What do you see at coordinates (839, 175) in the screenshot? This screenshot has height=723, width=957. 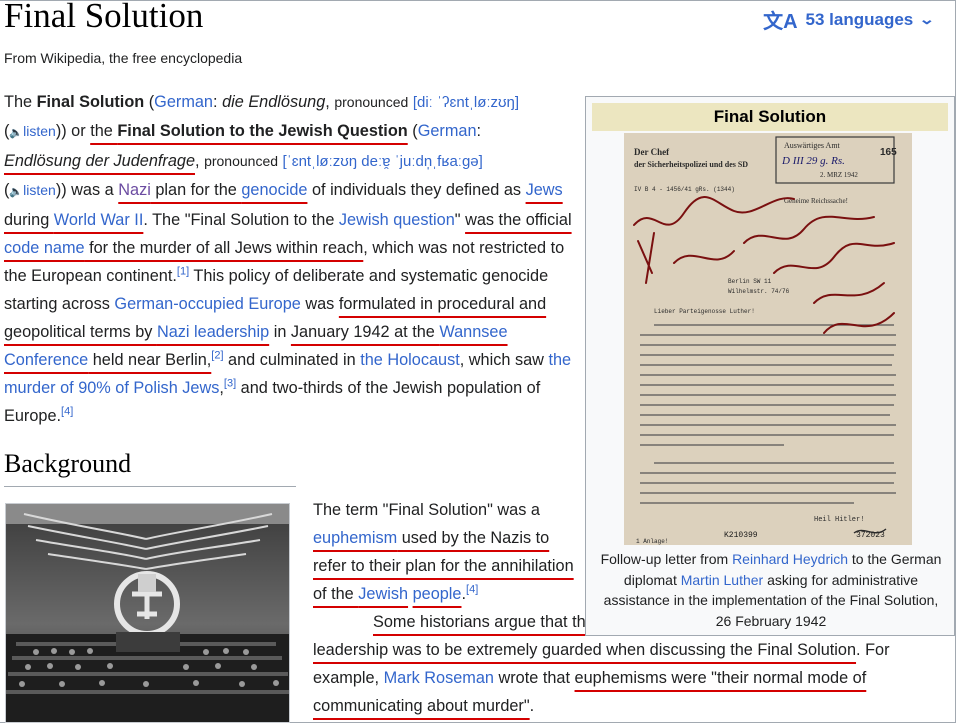 I see `stamp-date: 2. MRZ 1942` at bounding box center [839, 175].